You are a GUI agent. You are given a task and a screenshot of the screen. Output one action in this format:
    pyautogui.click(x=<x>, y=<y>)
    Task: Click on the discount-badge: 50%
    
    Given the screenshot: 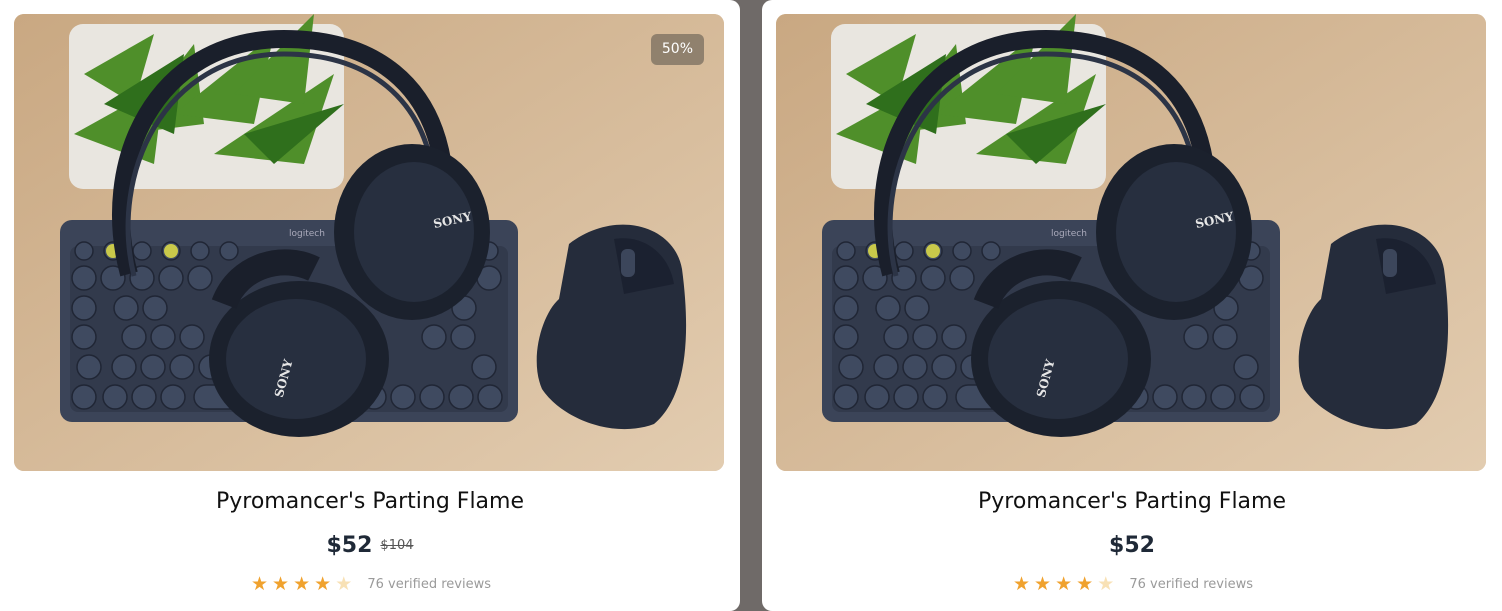 What is the action you would take?
    pyautogui.click(x=677, y=49)
    